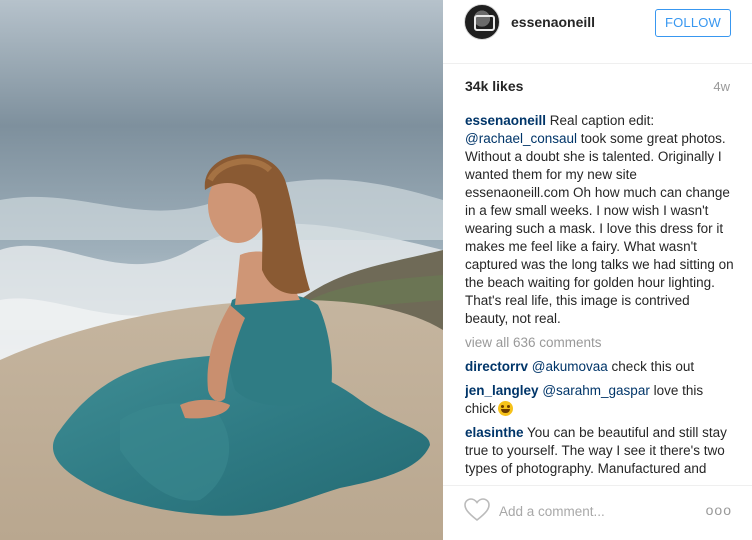 Image resolution: width=752 pixels, height=540 pixels. What do you see at coordinates (693, 23) in the screenshot?
I see `follow-button: FOLLOW` at bounding box center [693, 23].